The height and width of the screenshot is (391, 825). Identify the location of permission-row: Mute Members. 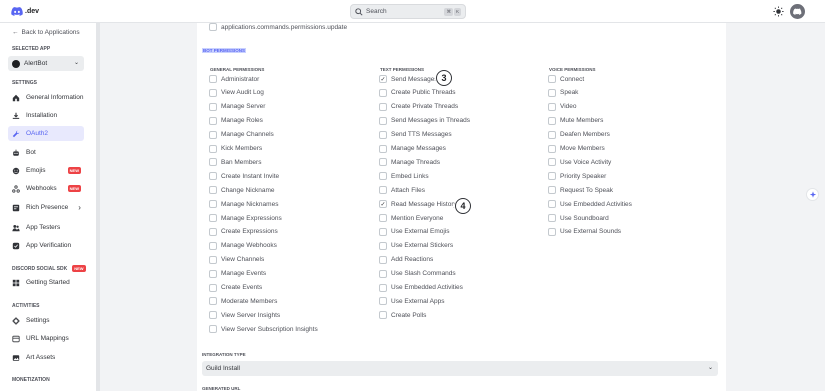
(575, 120).